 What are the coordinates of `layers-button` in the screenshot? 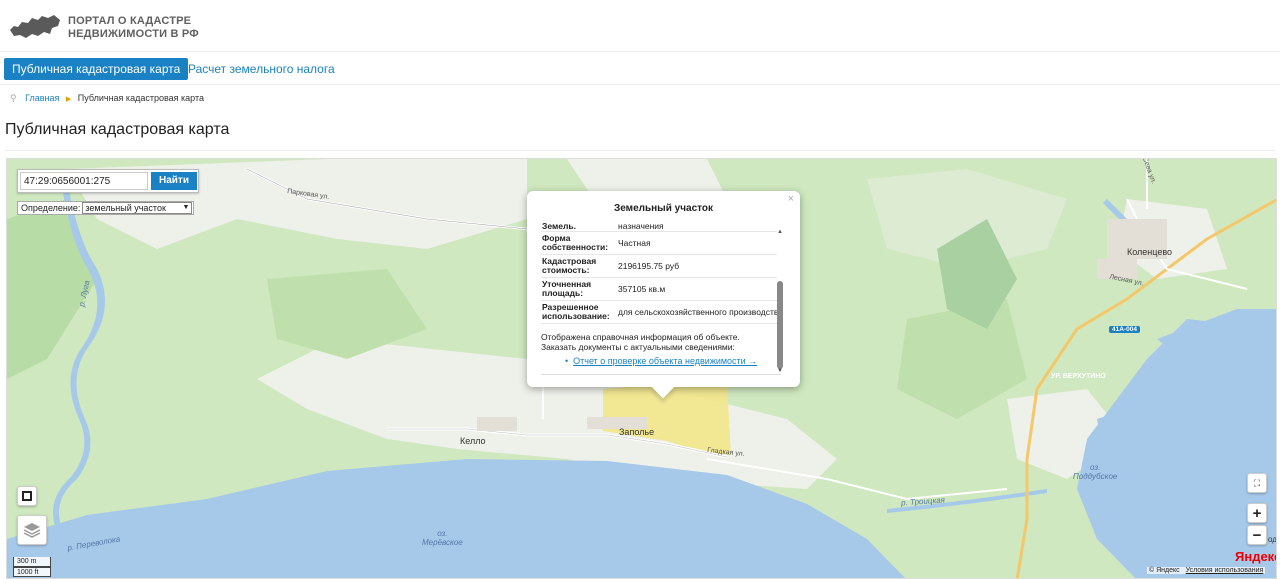 It's located at (32, 530).